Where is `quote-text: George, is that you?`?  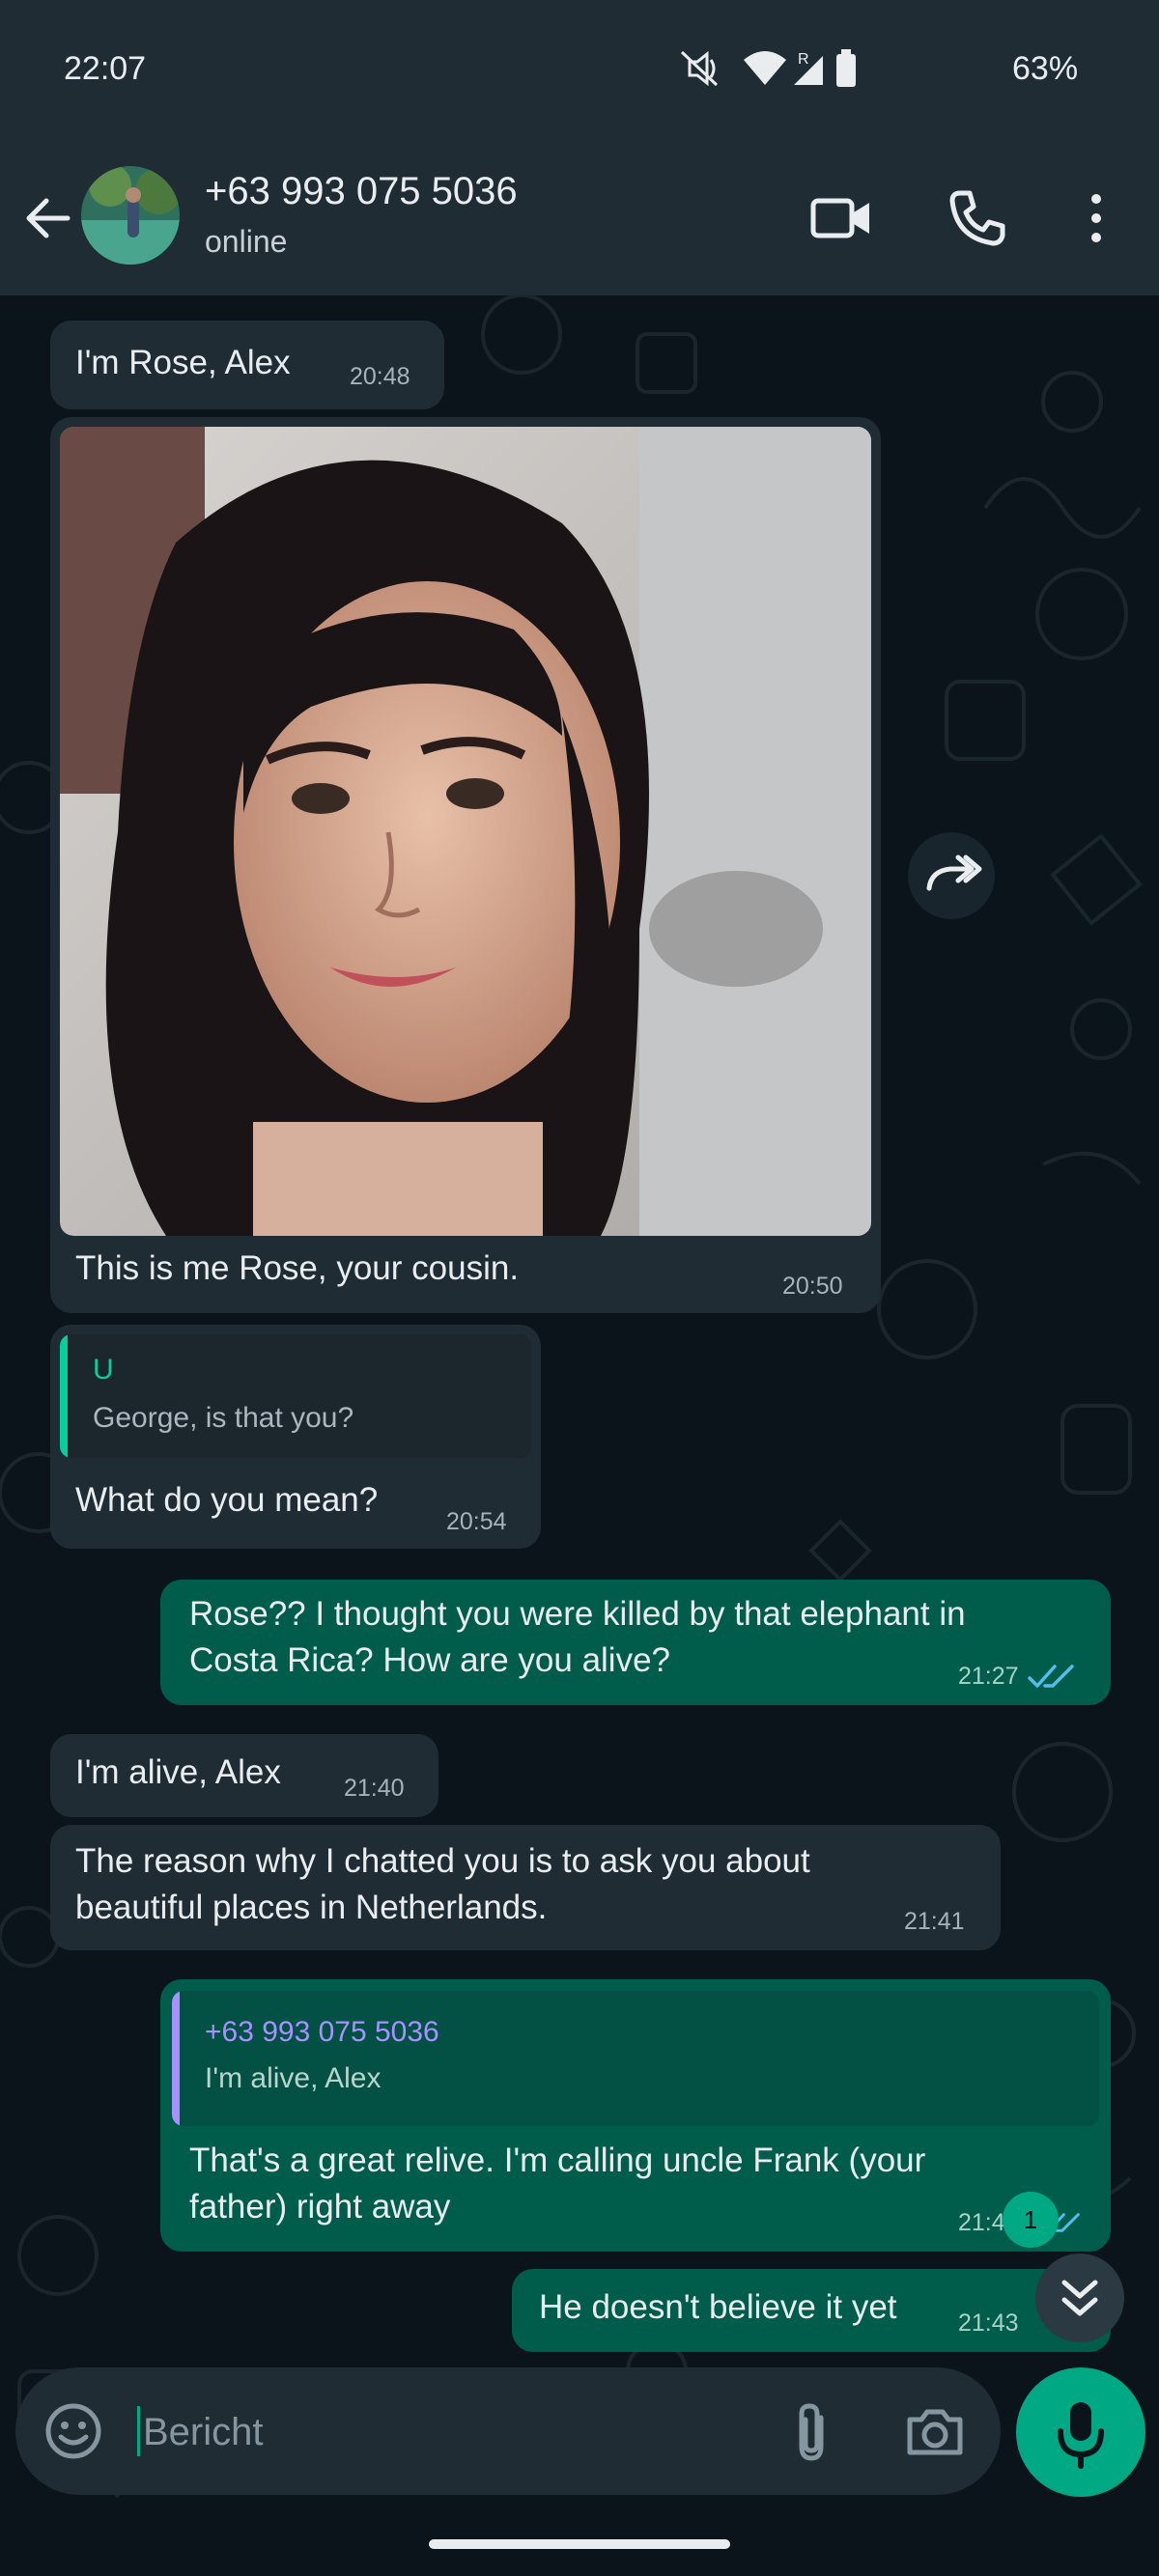
quote-text: George, is that you? is located at coordinates (223, 1418).